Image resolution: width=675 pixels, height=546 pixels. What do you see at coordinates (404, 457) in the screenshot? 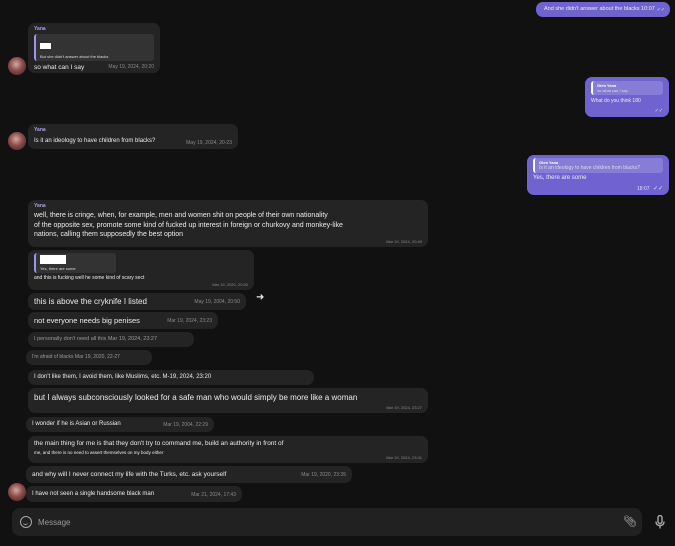
I see `message-time: Mar 19, 2024, 23:31` at bounding box center [404, 457].